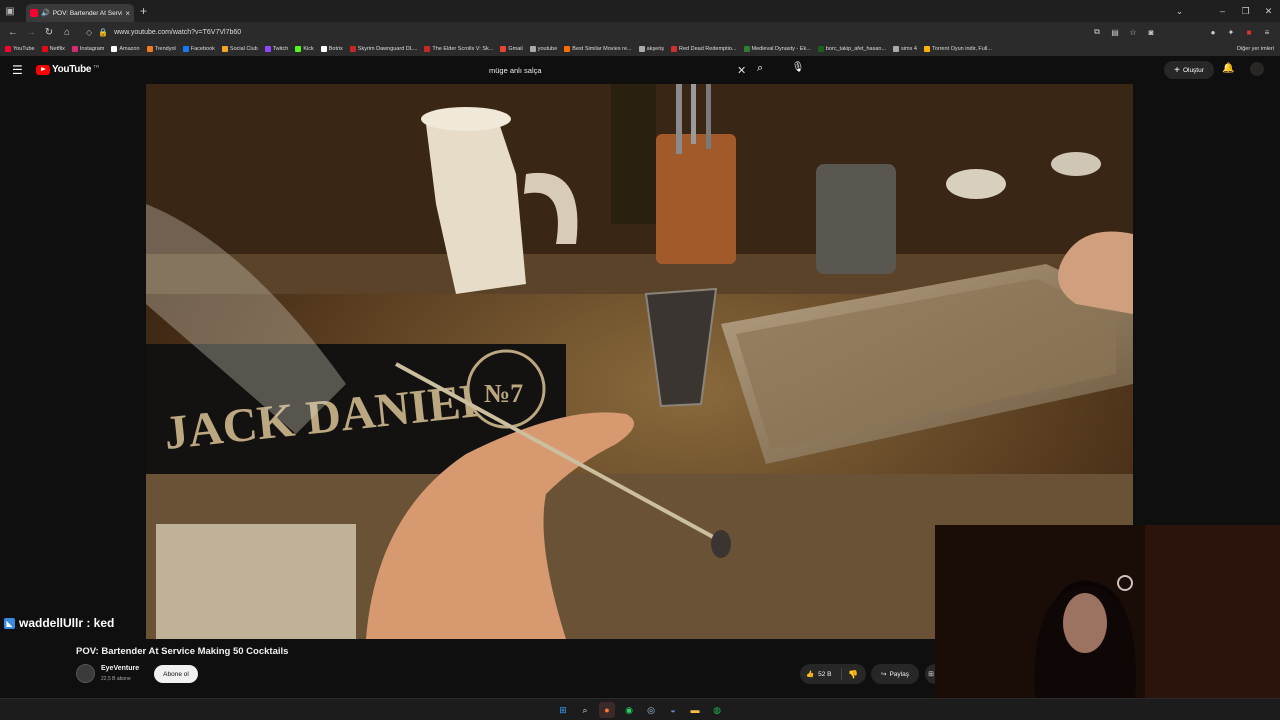 The image size is (1280, 720). What do you see at coordinates (629, 710) in the screenshot?
I see `whatsapp-icon: ◉` at bounding box center [629, 710].